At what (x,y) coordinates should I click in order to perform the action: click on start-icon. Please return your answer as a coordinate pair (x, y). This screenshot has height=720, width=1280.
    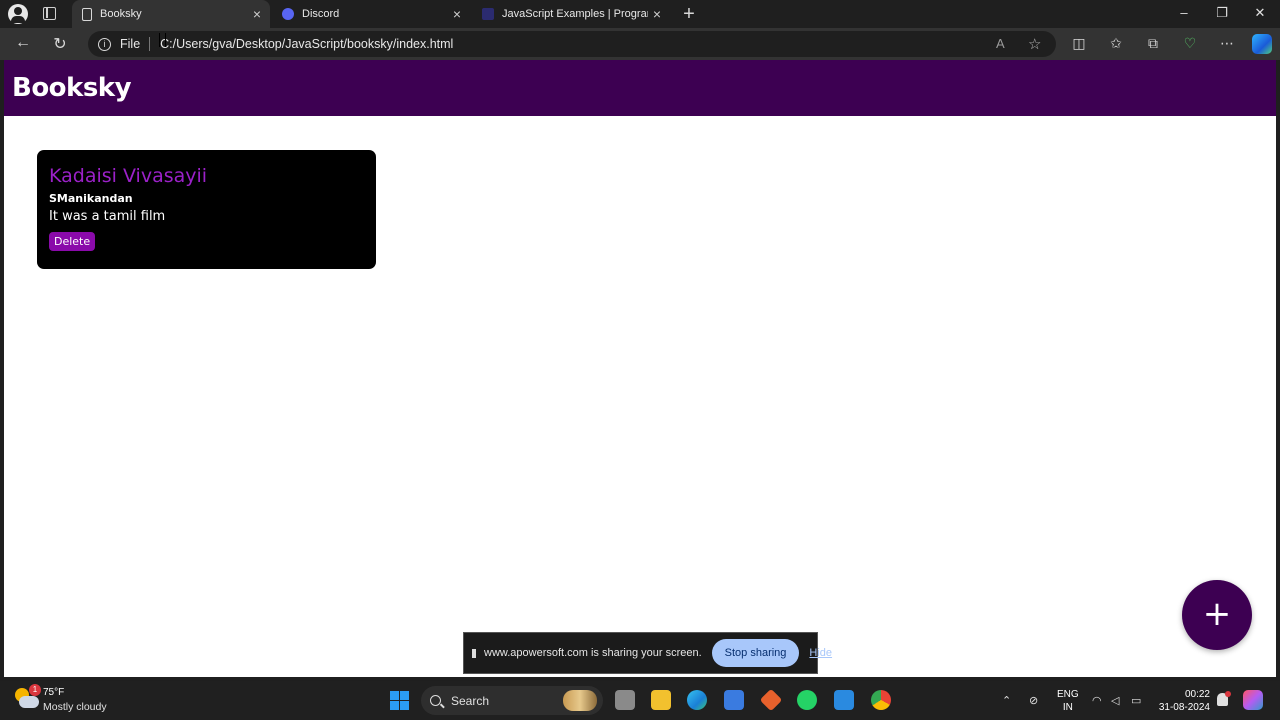
    Looking at the image, I should click on (399, 700).